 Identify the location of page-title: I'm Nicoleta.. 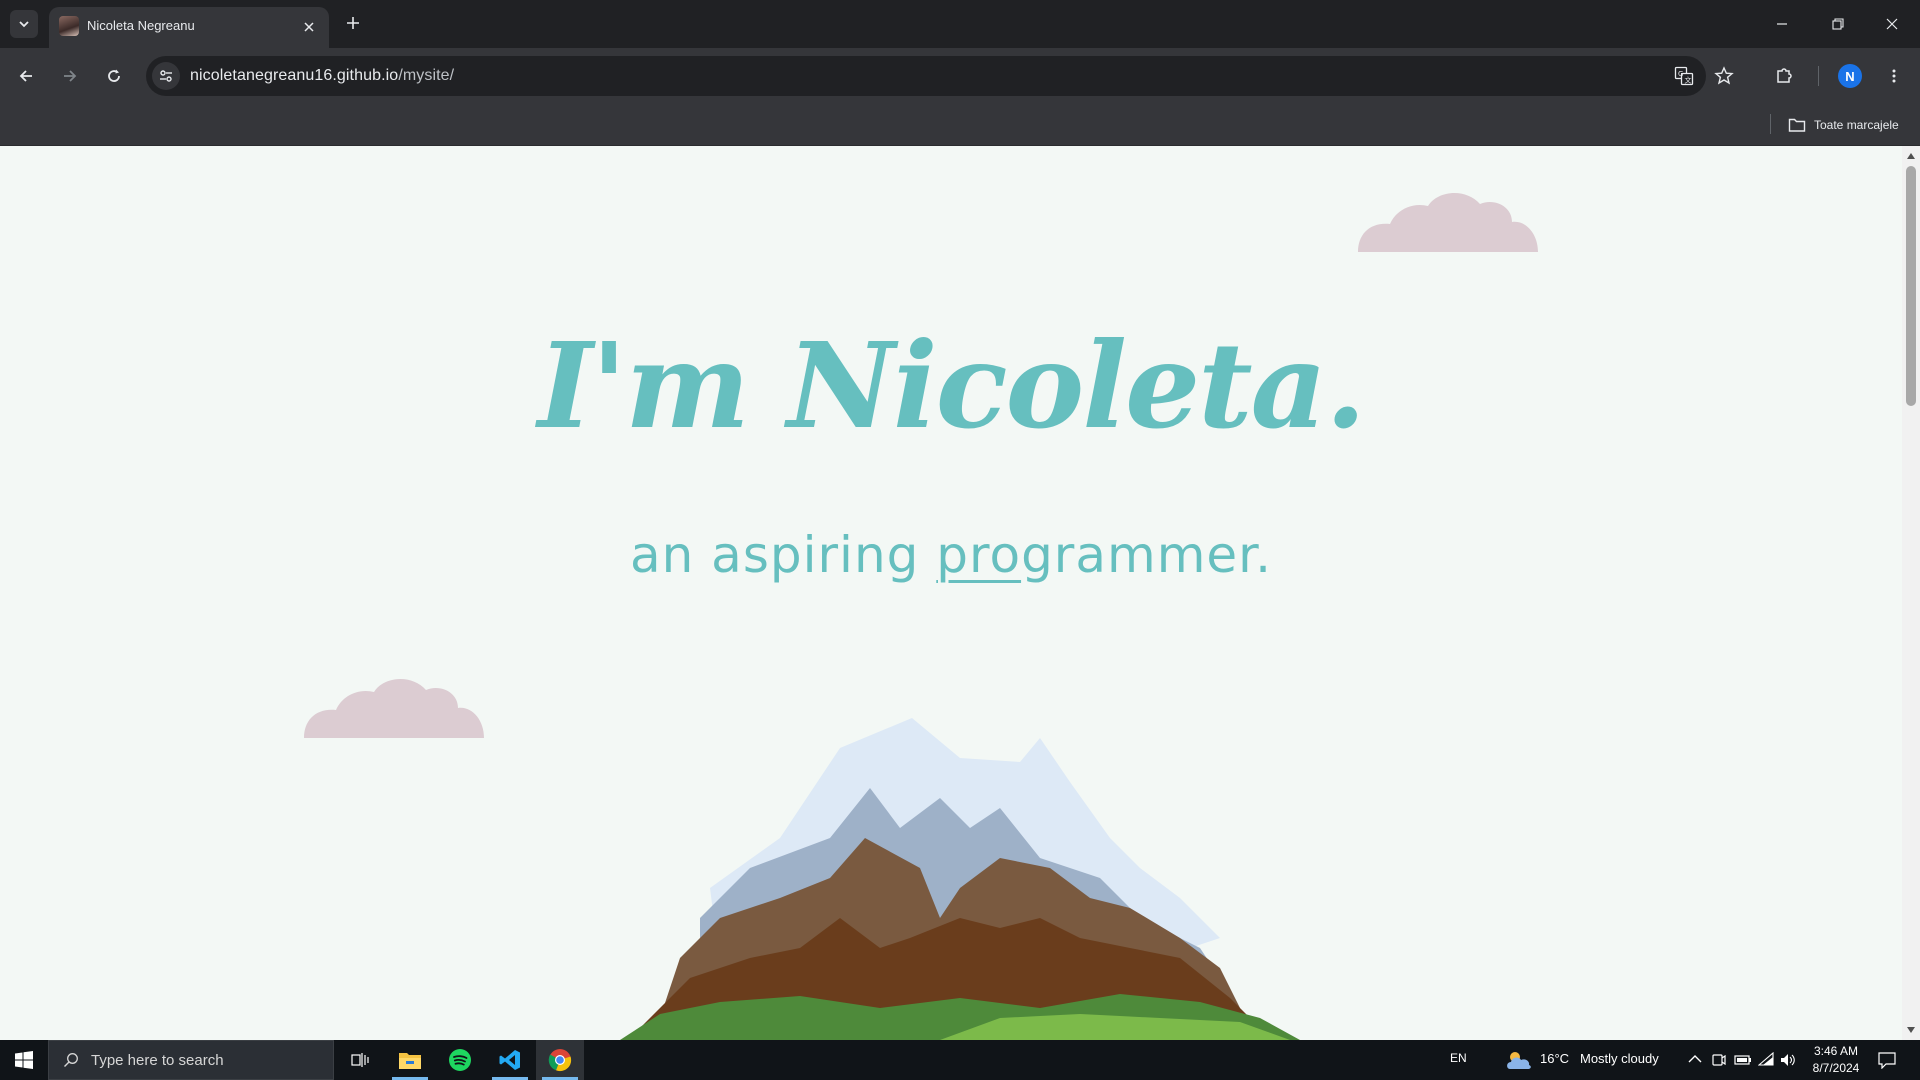
(951, 385).